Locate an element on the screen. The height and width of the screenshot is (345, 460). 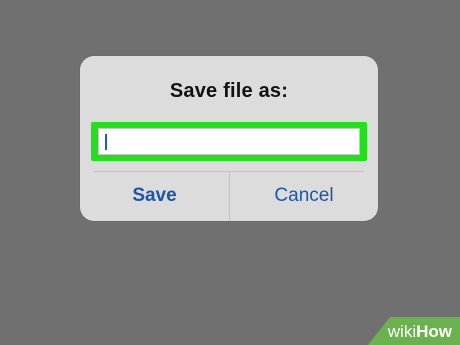
wikihow-logo-part2: How is located at coordinates (434, 331).